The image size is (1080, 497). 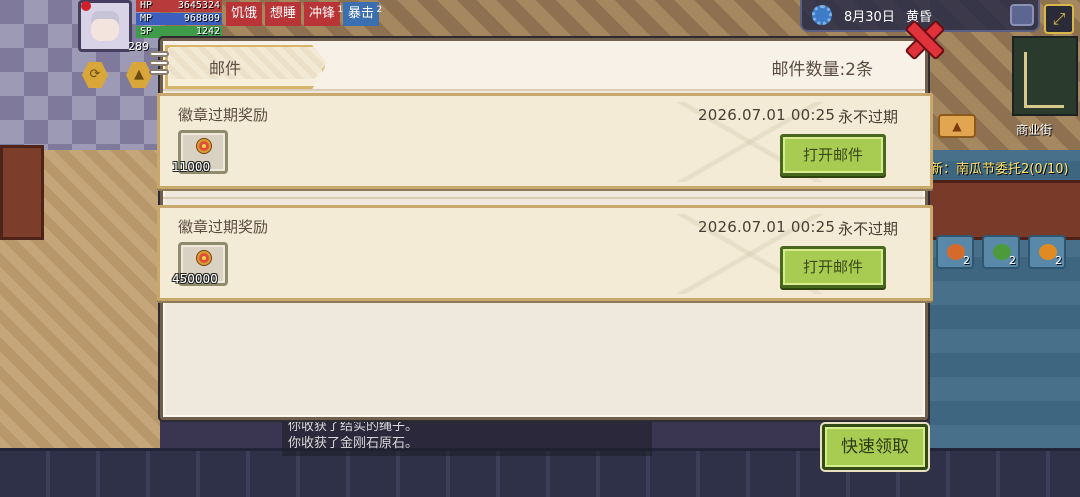 I want to click on status-tag-label: 暴击, so click(x=361, y=13).